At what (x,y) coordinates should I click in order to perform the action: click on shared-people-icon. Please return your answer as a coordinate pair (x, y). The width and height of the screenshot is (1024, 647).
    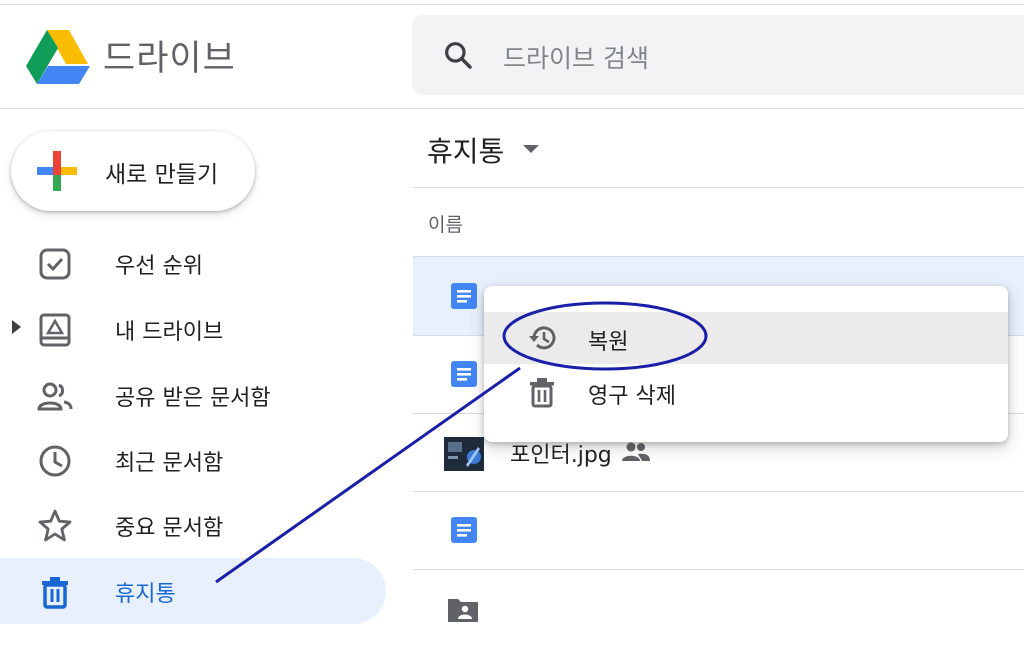
    Looking at the image, I should click on (636, 451).